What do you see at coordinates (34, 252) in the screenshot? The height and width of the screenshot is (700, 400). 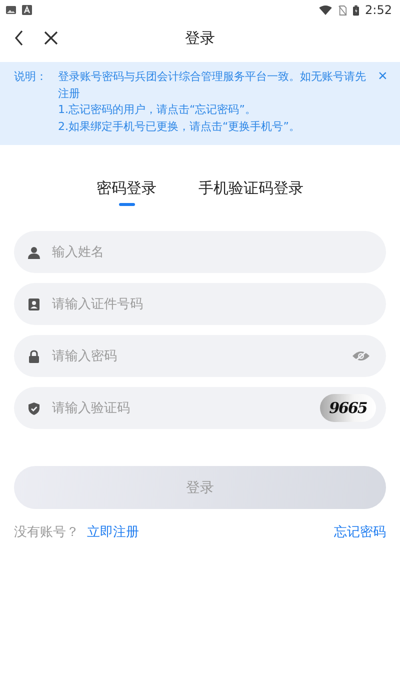 I see `person-icon` at bounding box center [34, 252].